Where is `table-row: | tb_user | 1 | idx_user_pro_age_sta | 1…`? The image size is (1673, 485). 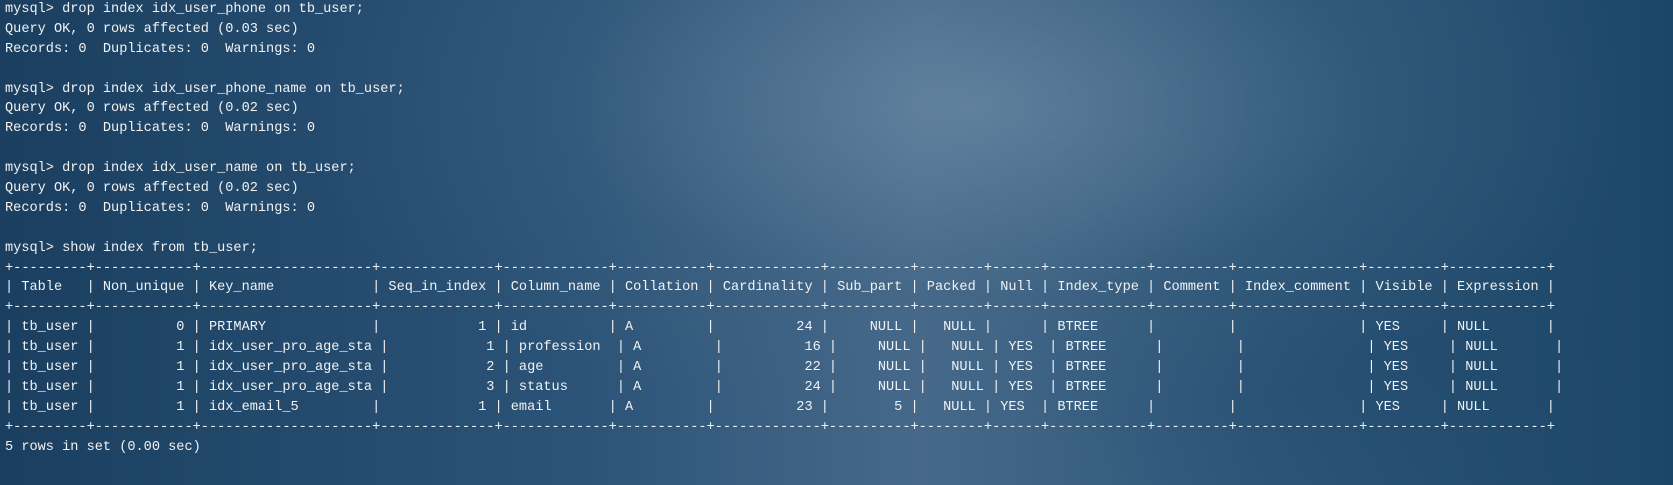 table-row: | tb_user | 1 | idx_user_pro_age_sta | 1… is located at coordinates (784, 348).